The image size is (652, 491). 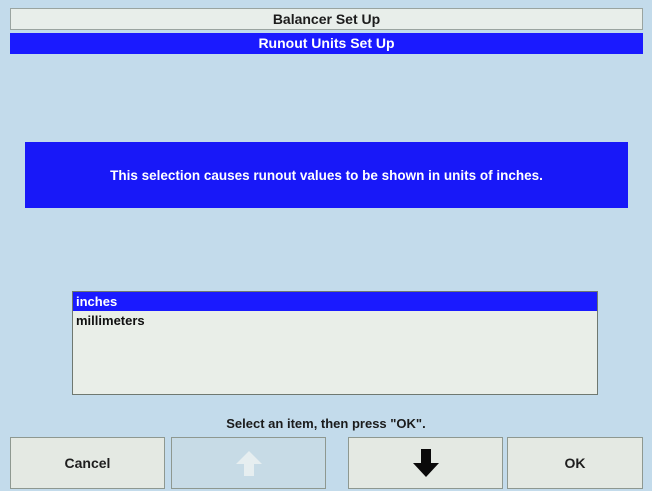 I want to click on cancel-button-label: Cancel, so click(x=87, y=463).